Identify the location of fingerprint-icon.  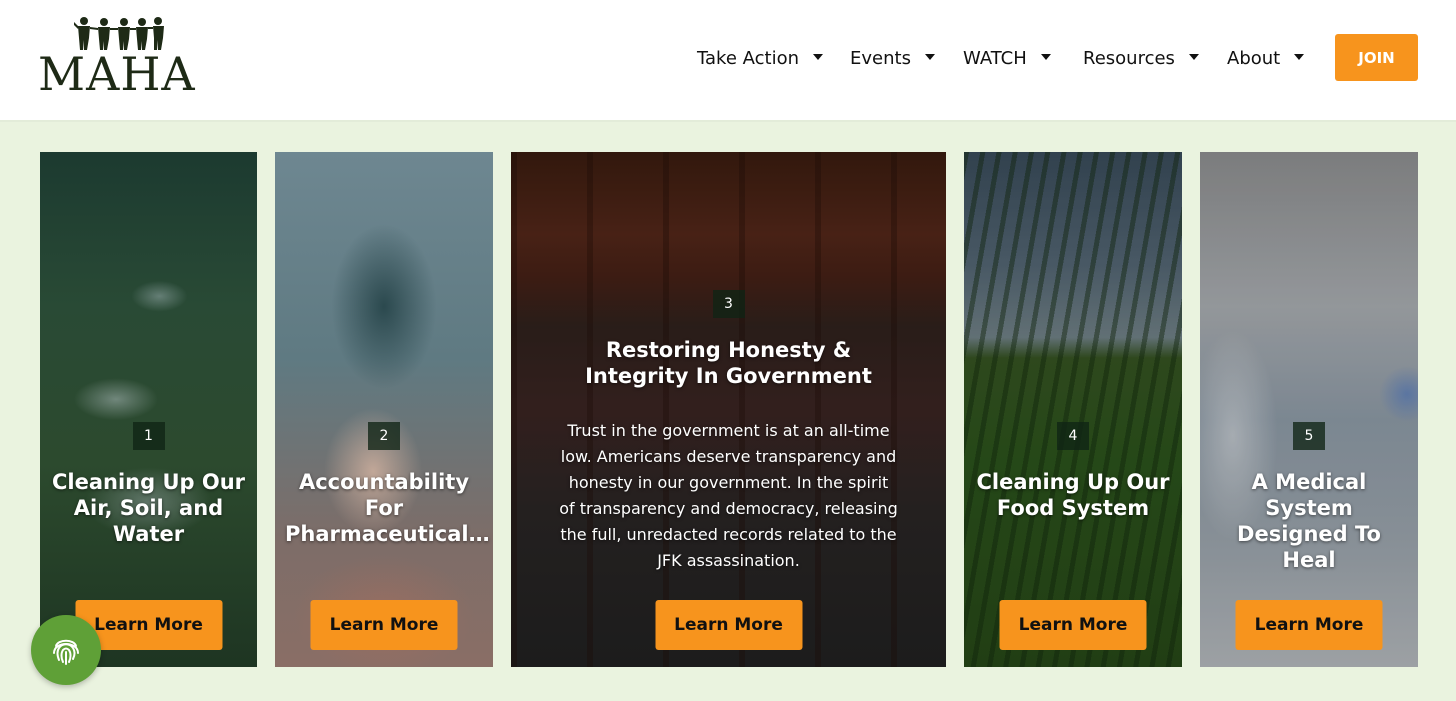
(66, 652).